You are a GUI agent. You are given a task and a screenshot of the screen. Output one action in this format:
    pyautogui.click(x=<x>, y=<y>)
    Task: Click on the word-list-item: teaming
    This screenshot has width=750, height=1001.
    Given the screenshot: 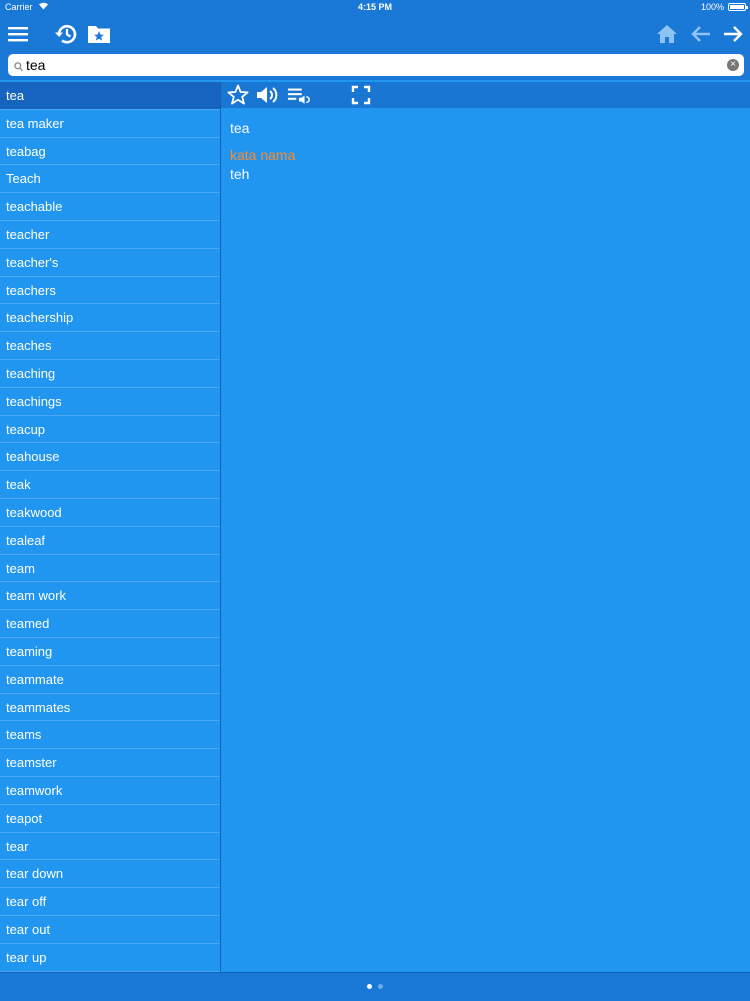 What is the action you would take?
    pyautogui.click(x=110, y=652)
    